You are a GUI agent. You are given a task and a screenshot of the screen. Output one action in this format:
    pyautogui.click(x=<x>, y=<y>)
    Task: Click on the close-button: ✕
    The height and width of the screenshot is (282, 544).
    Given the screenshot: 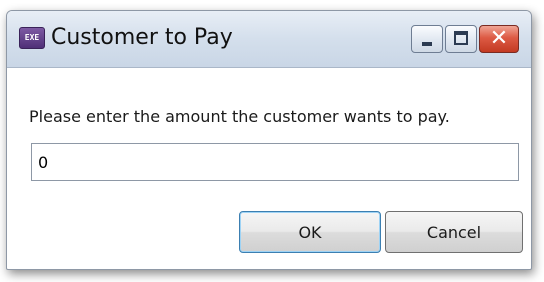 What is the action you would take?
    pyautogui.click(x=499, y=39)
    